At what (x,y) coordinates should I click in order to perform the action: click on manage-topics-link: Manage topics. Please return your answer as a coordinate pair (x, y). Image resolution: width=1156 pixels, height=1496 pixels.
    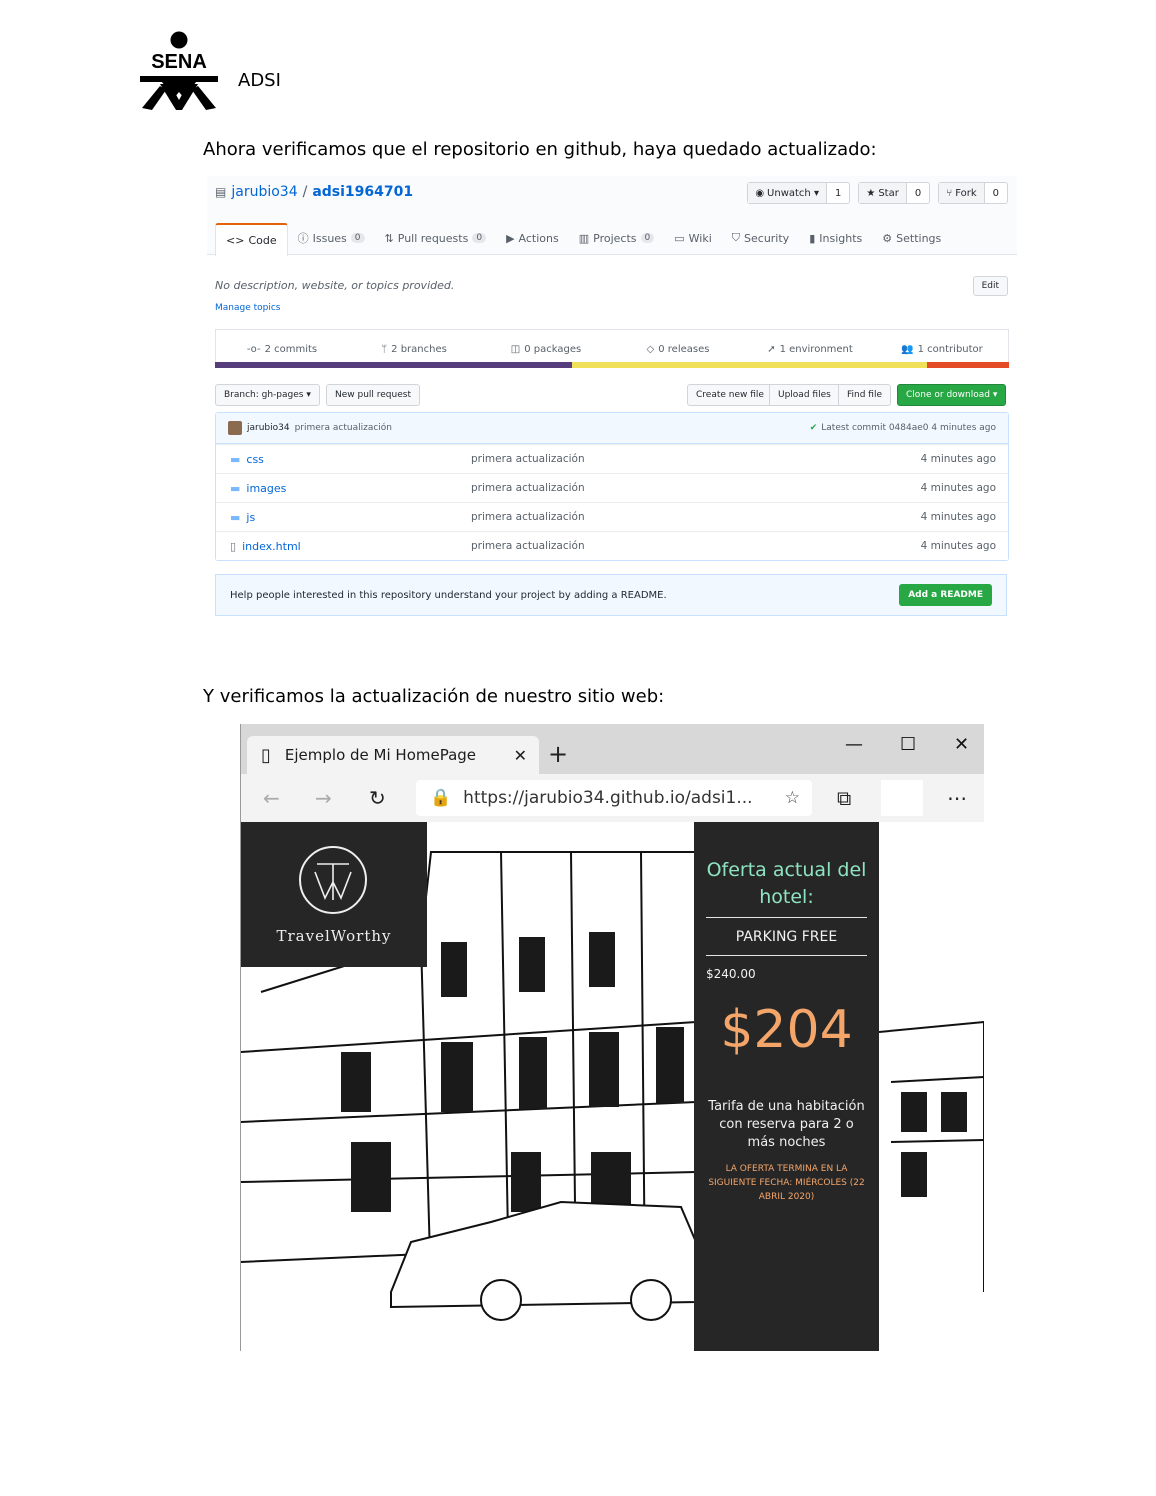
    Looking at the image, I should click on (248, 308).